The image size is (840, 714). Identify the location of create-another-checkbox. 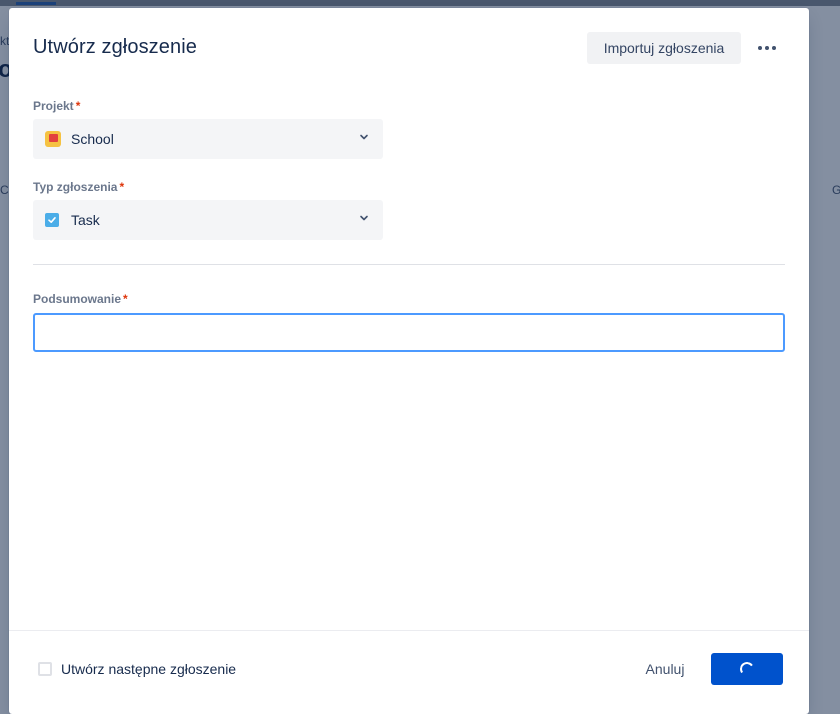
(45, 669).